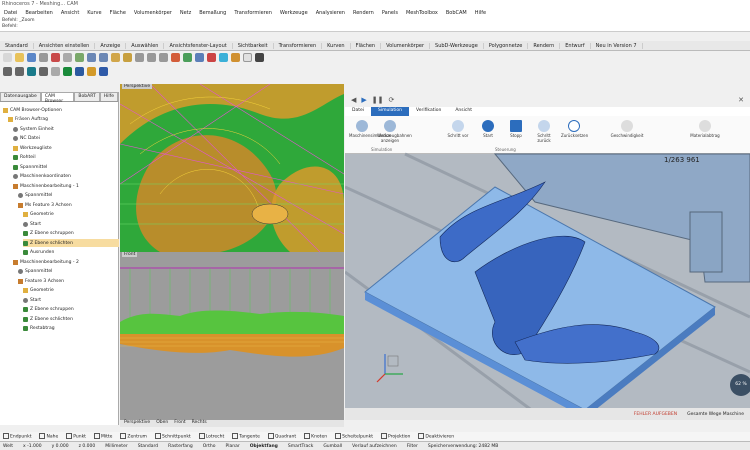 The width and height of the screenshot is (750, 450). Describe the element at coordinates (7, 57) in the screenshot. I see `new-file-icon` at that location.